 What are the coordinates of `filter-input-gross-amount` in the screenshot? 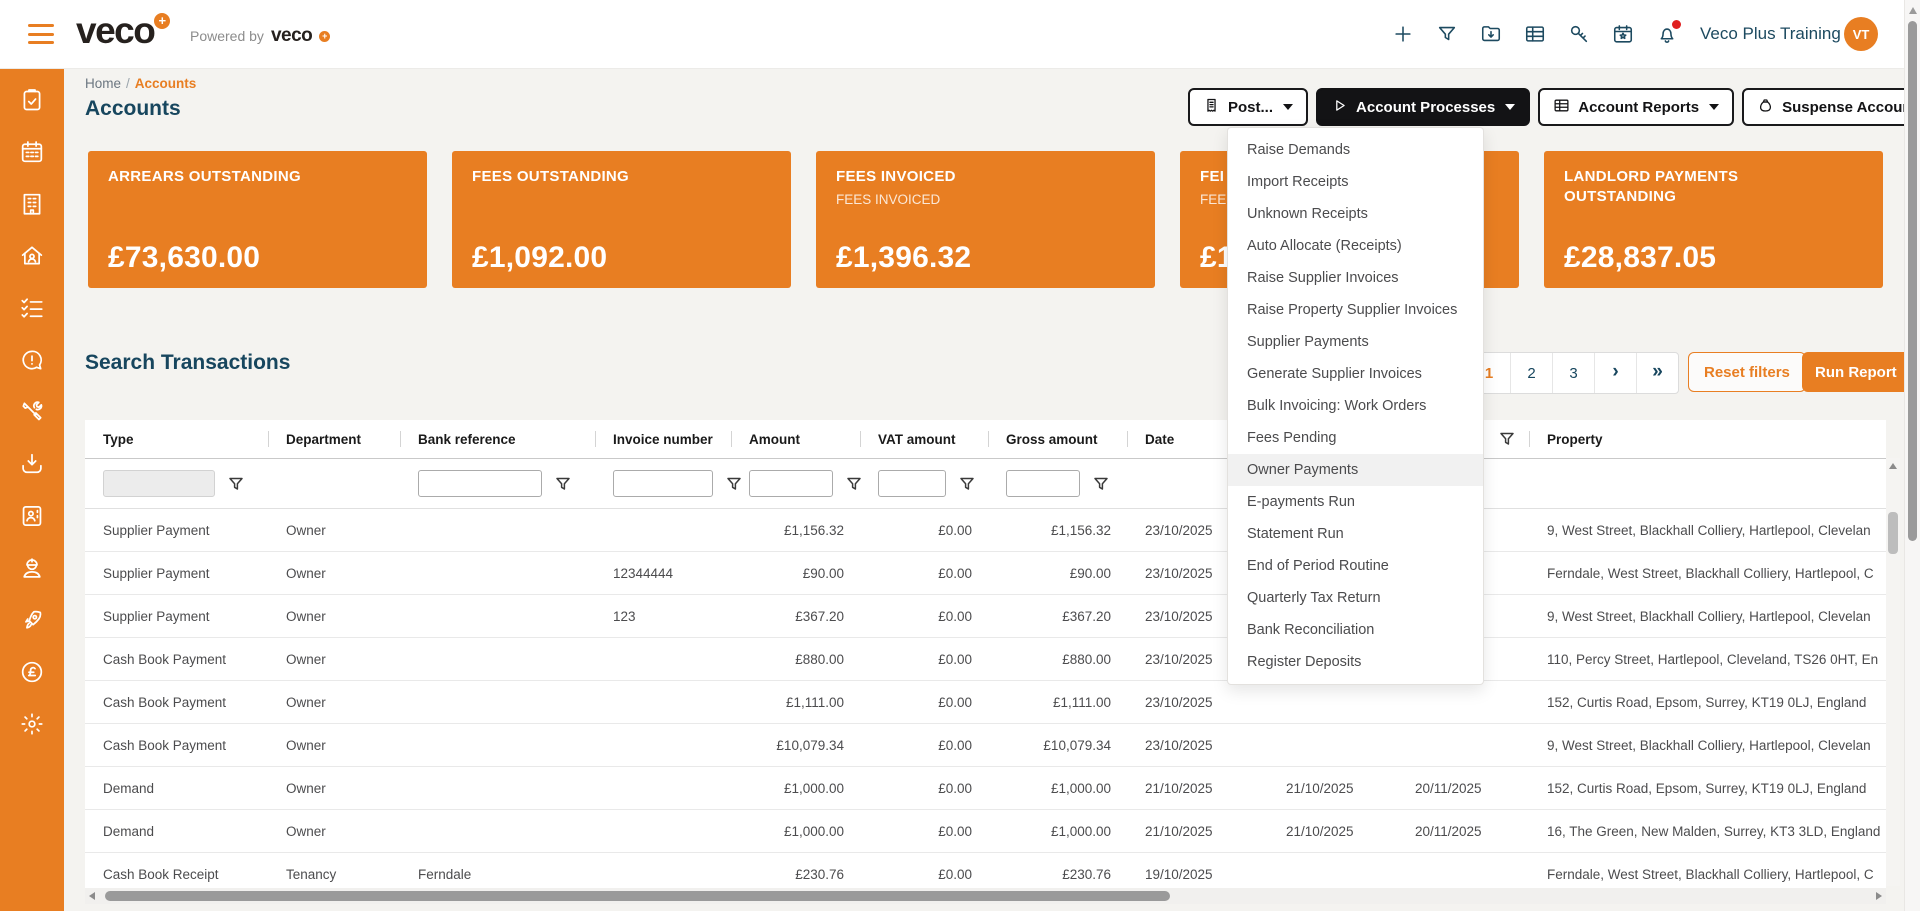 It's located at (1043, 483).